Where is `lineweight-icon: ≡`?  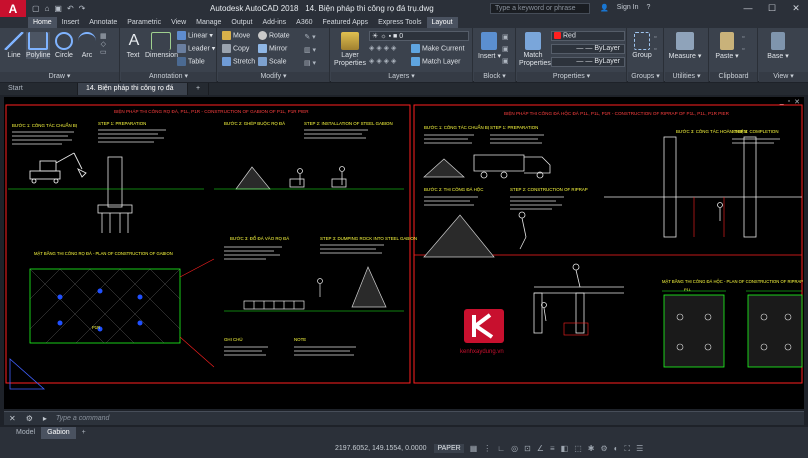
lineweight-icon: ≡ is located at coordinates (552, 449).